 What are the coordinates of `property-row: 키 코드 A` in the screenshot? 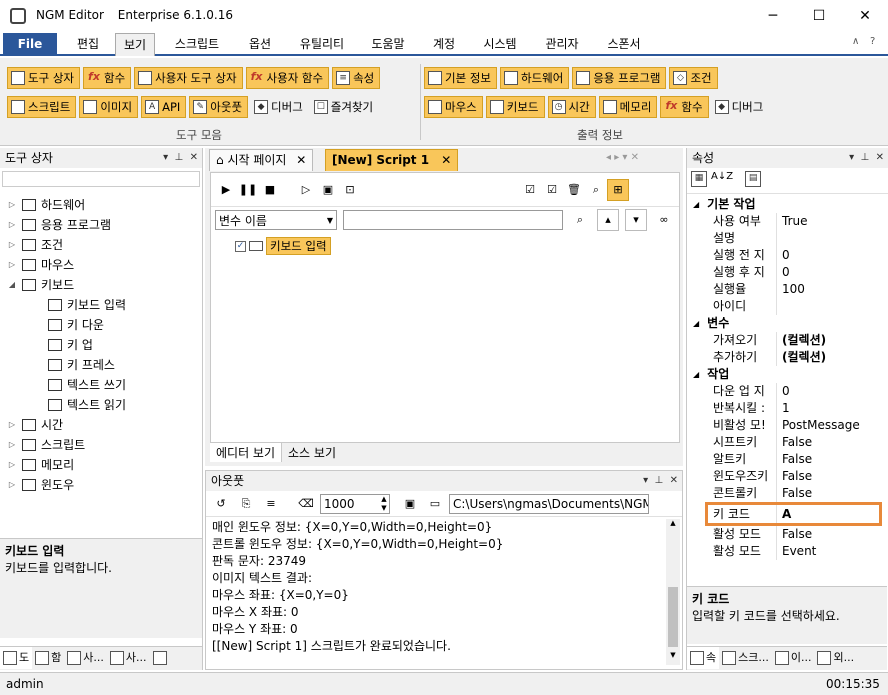 It's located at (793, 514).